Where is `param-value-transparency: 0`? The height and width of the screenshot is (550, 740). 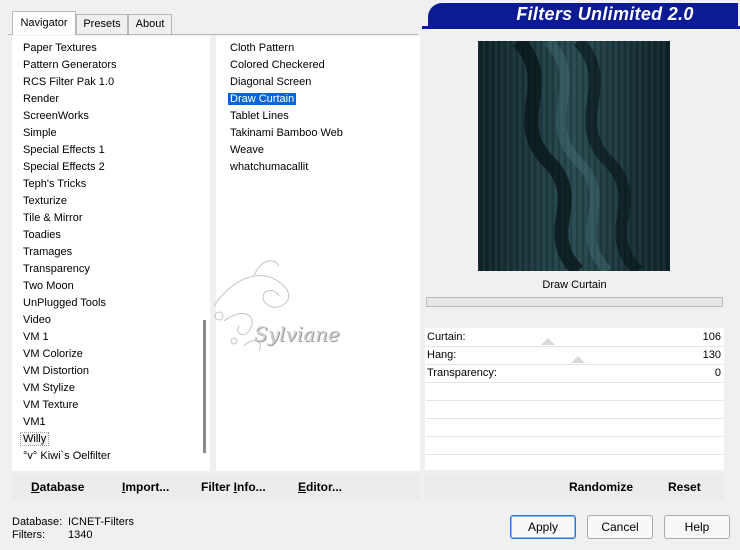 param-value-transparency: 0 is located at coordinates (717, 373).